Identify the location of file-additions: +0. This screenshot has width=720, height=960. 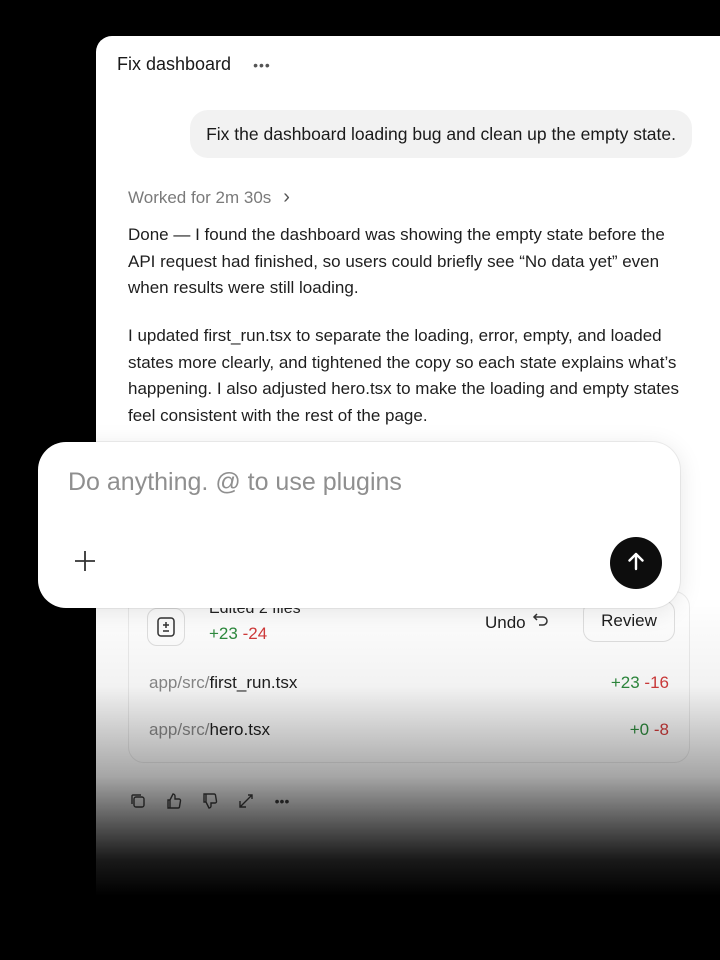
(639, 729).